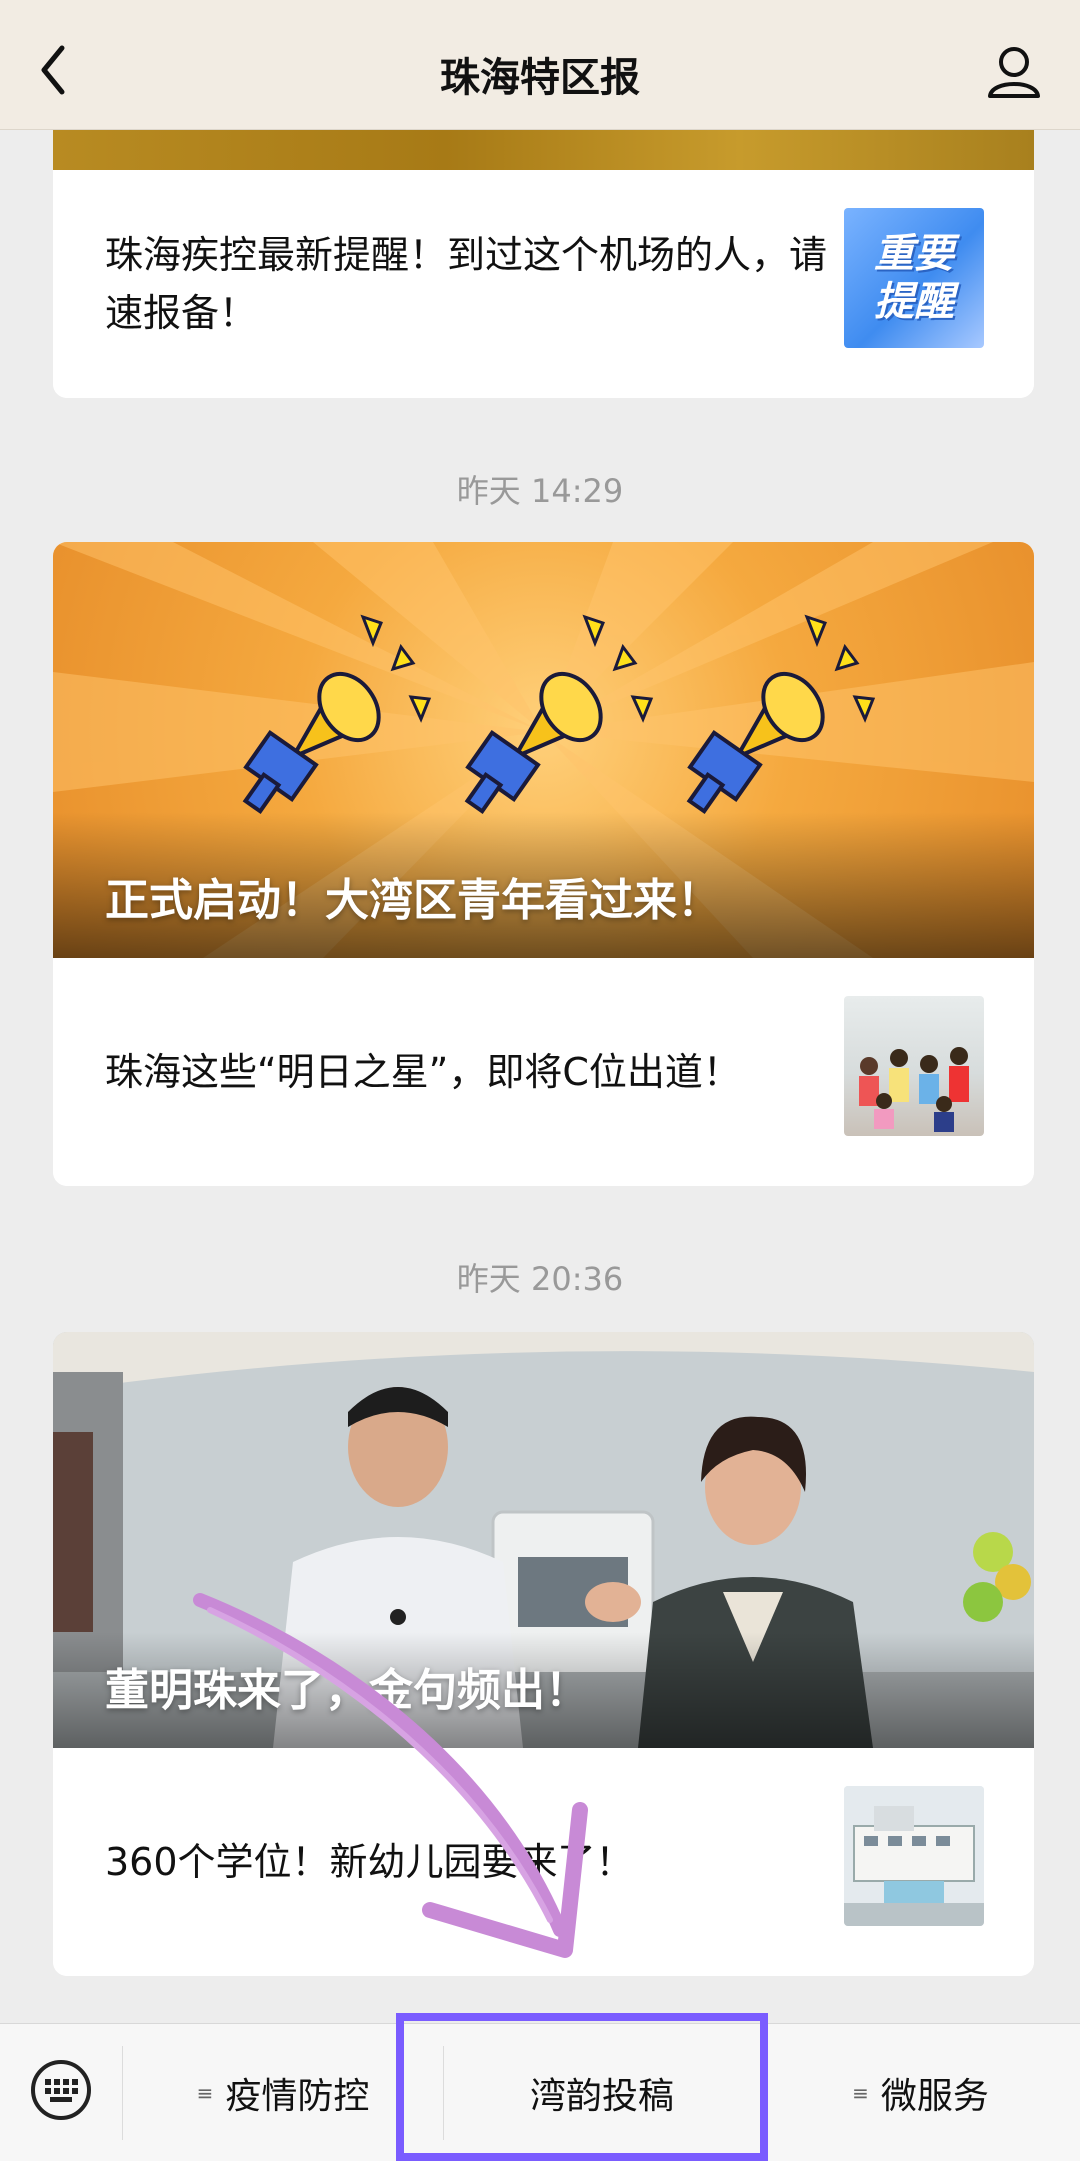 The height and width of the screenshot is (2161, 1080). I want to click on menu-item-label: 疫情防控, so click(297, 2096).